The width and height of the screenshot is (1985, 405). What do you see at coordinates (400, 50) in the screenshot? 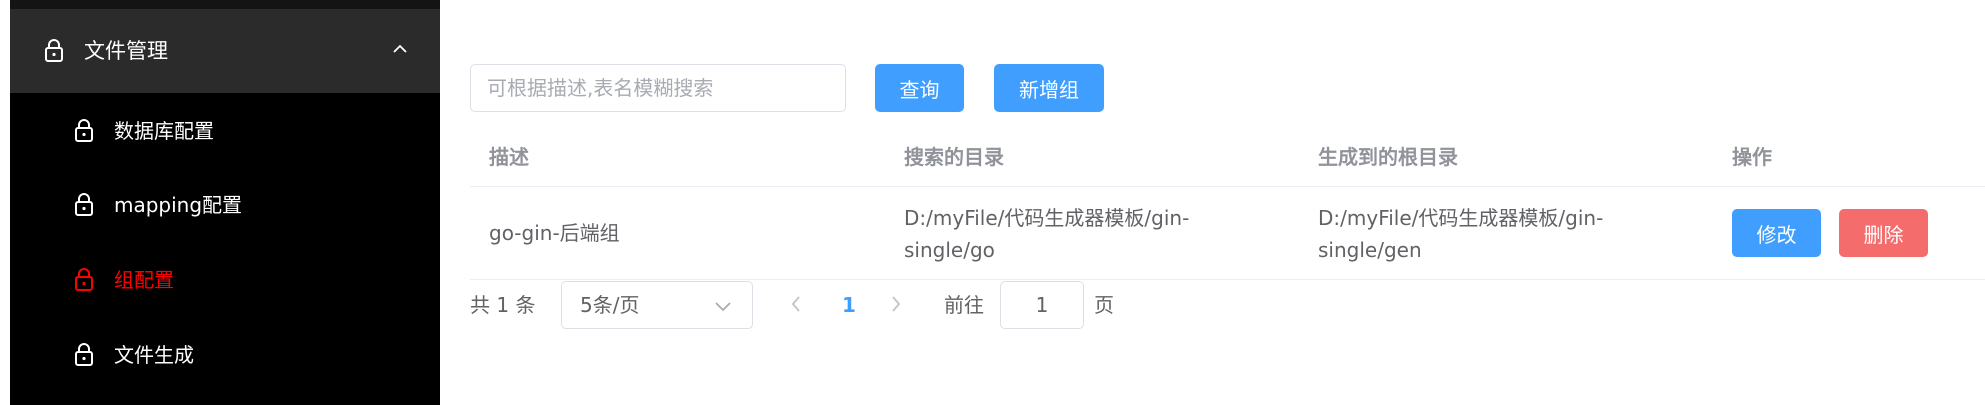
I see `chevron-up-icon` at bounding box center [400, 50].